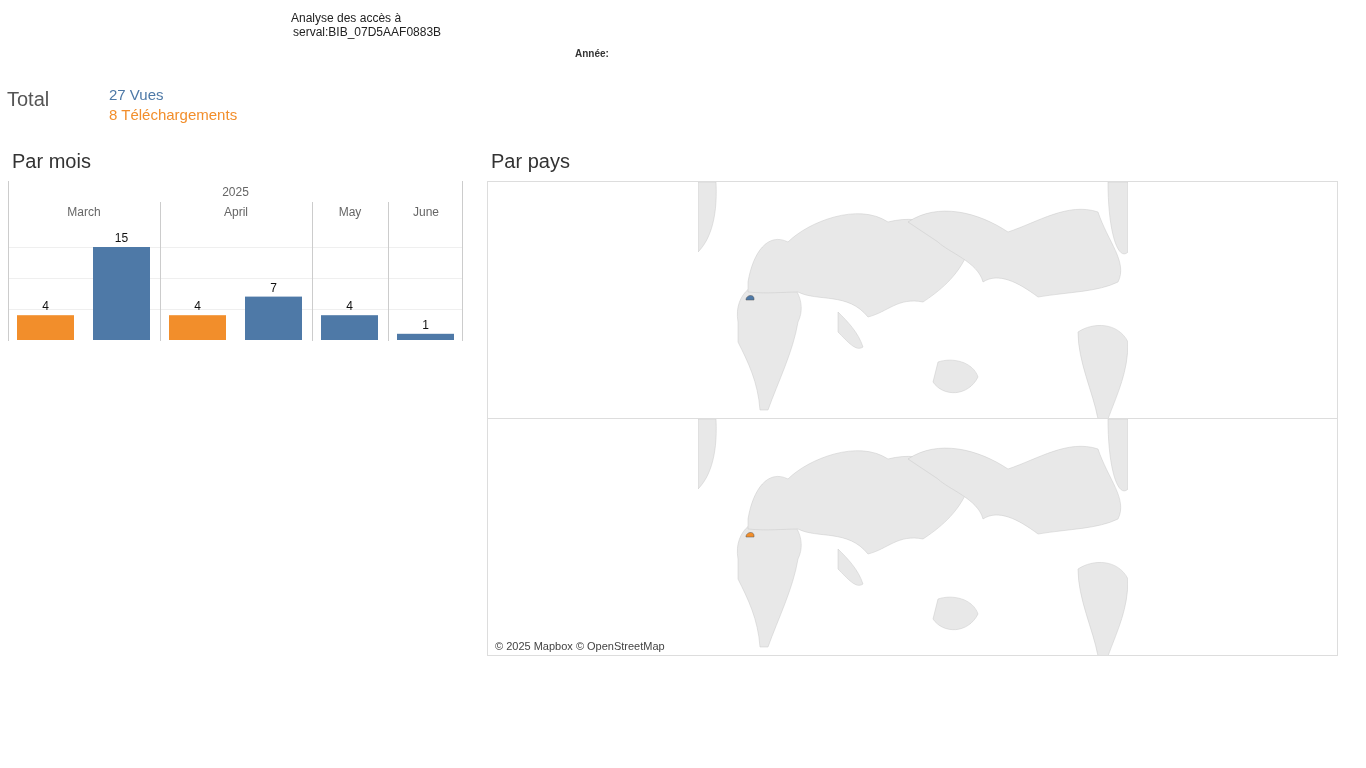 This screenshot has height=768, width=1366. What do you see at coordinates (173, 115) in the screenshot?
I see `total-value: 8 Téléchargements` at bounding box center [173, 115].